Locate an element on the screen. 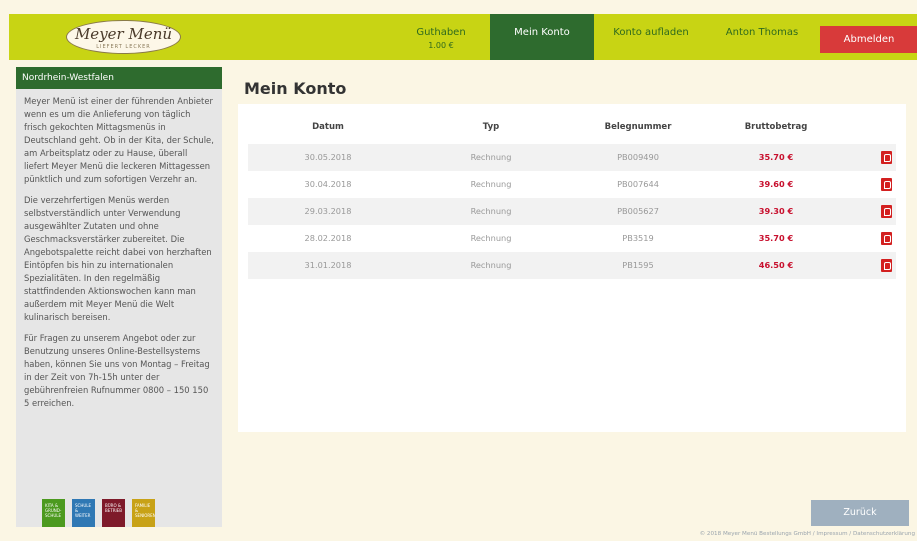 The width and height of the screenshot is (917, 541). column-header-datum: Datum is located at coordinates (328, 127).